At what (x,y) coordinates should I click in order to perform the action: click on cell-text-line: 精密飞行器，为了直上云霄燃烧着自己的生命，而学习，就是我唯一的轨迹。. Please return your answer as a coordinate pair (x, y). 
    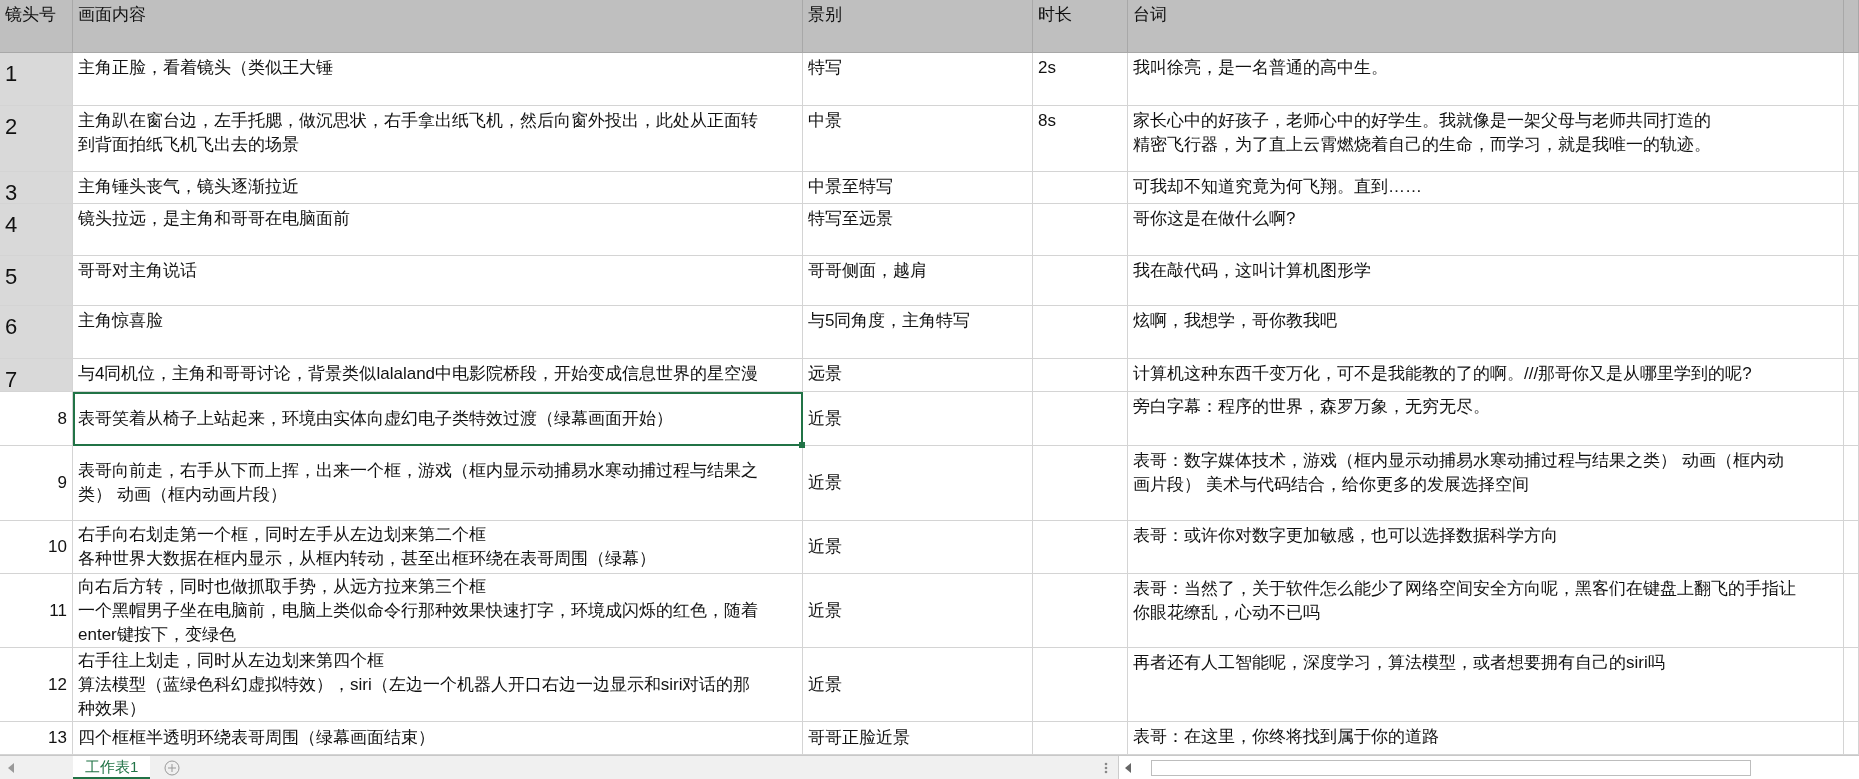
    Looking at the image, I should click on (1422, 145).